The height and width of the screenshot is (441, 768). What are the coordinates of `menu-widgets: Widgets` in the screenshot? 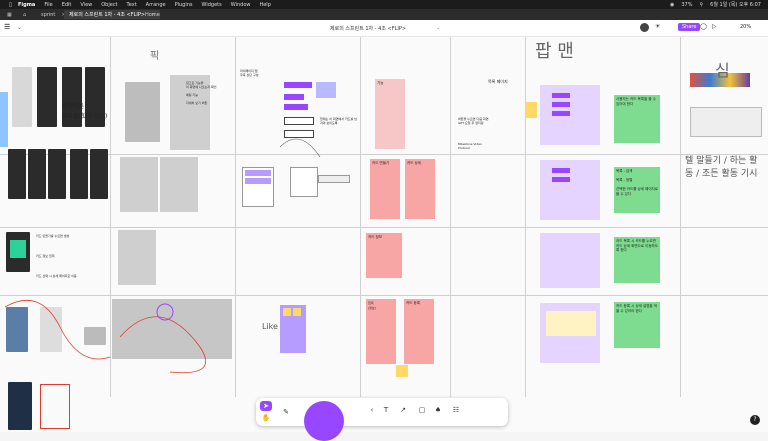 It's located at (212, 5).